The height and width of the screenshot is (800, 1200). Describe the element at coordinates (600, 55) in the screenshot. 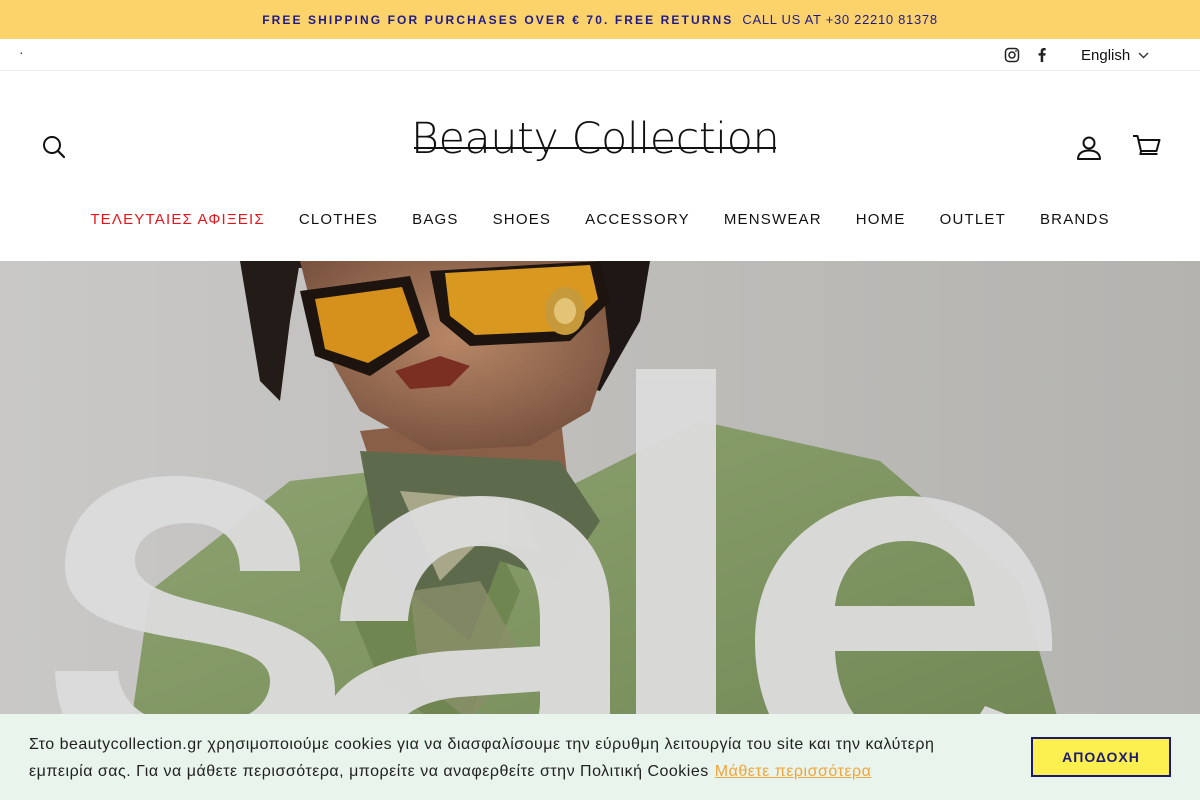

I see `utility-bar: · English` at that location.